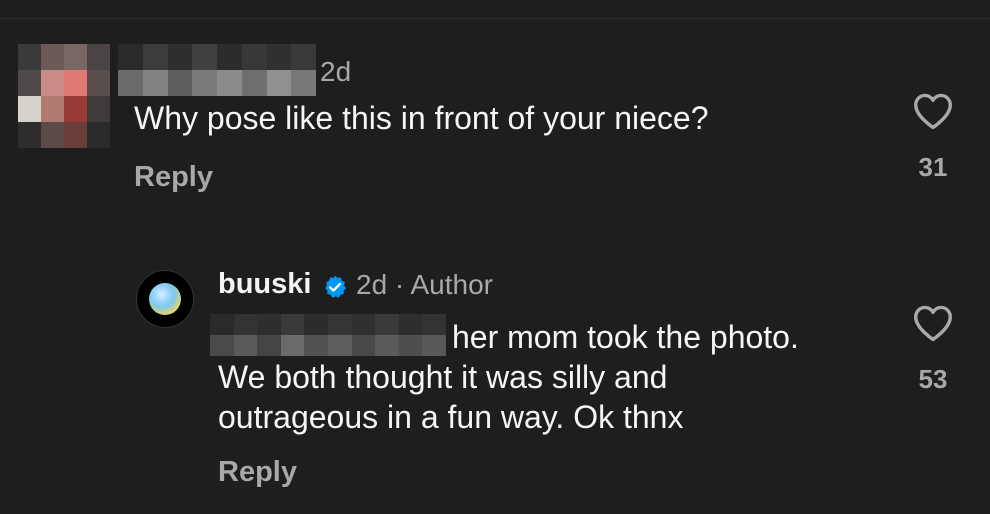 The image size is (990, 514). Describe the element at coordinates (64, 96) in the screenshot. I see `redacted-avatar` at that location.